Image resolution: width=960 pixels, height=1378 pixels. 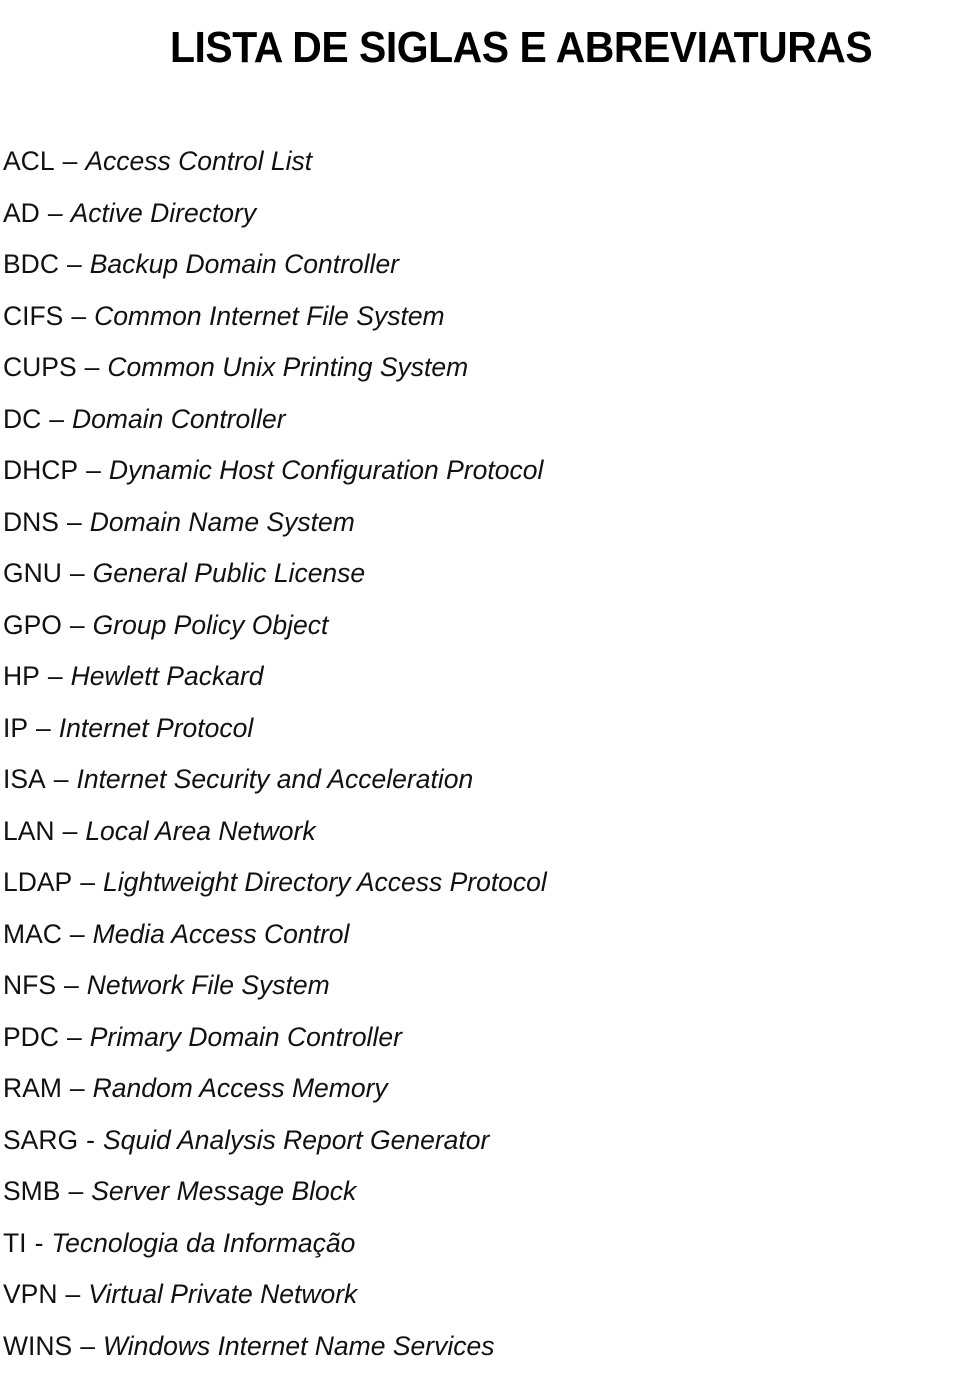 I want to click on abbreviation: BDC, so click(x=31, y=264).